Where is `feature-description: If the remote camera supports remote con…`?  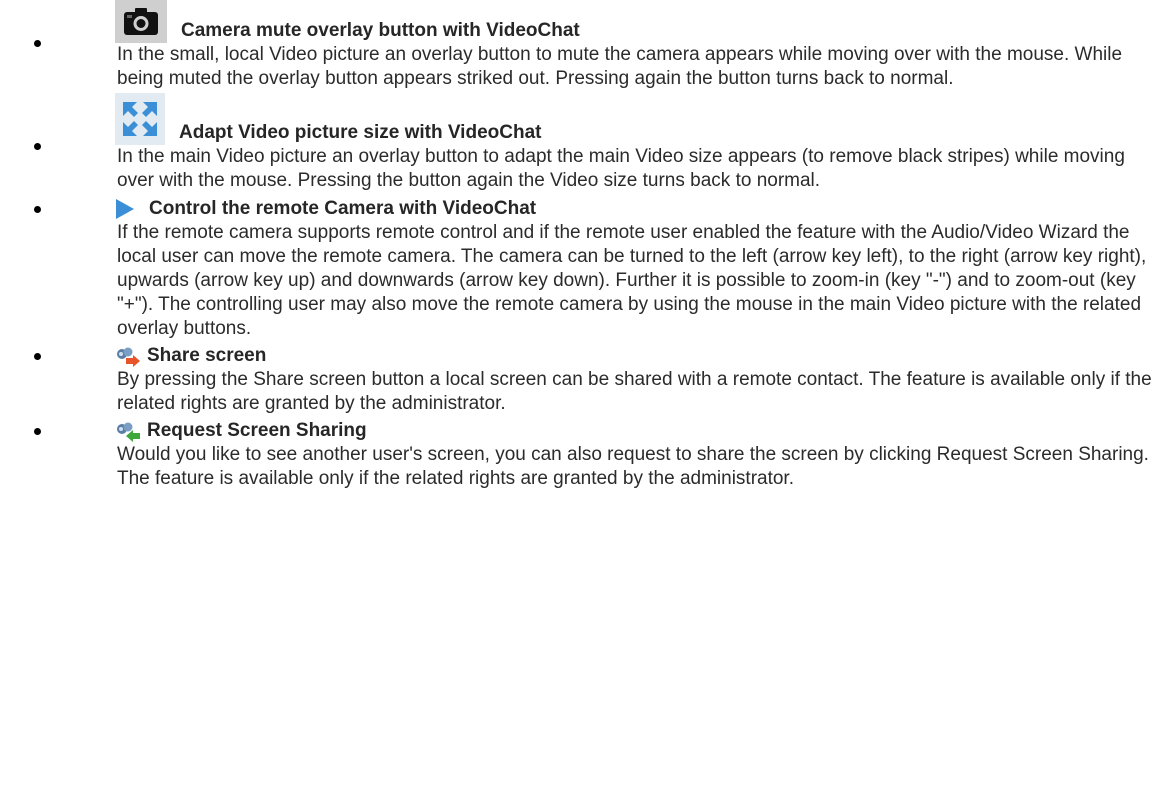
feature-description: If the remote camera supports remote con… is located at coordinates (632, 280).